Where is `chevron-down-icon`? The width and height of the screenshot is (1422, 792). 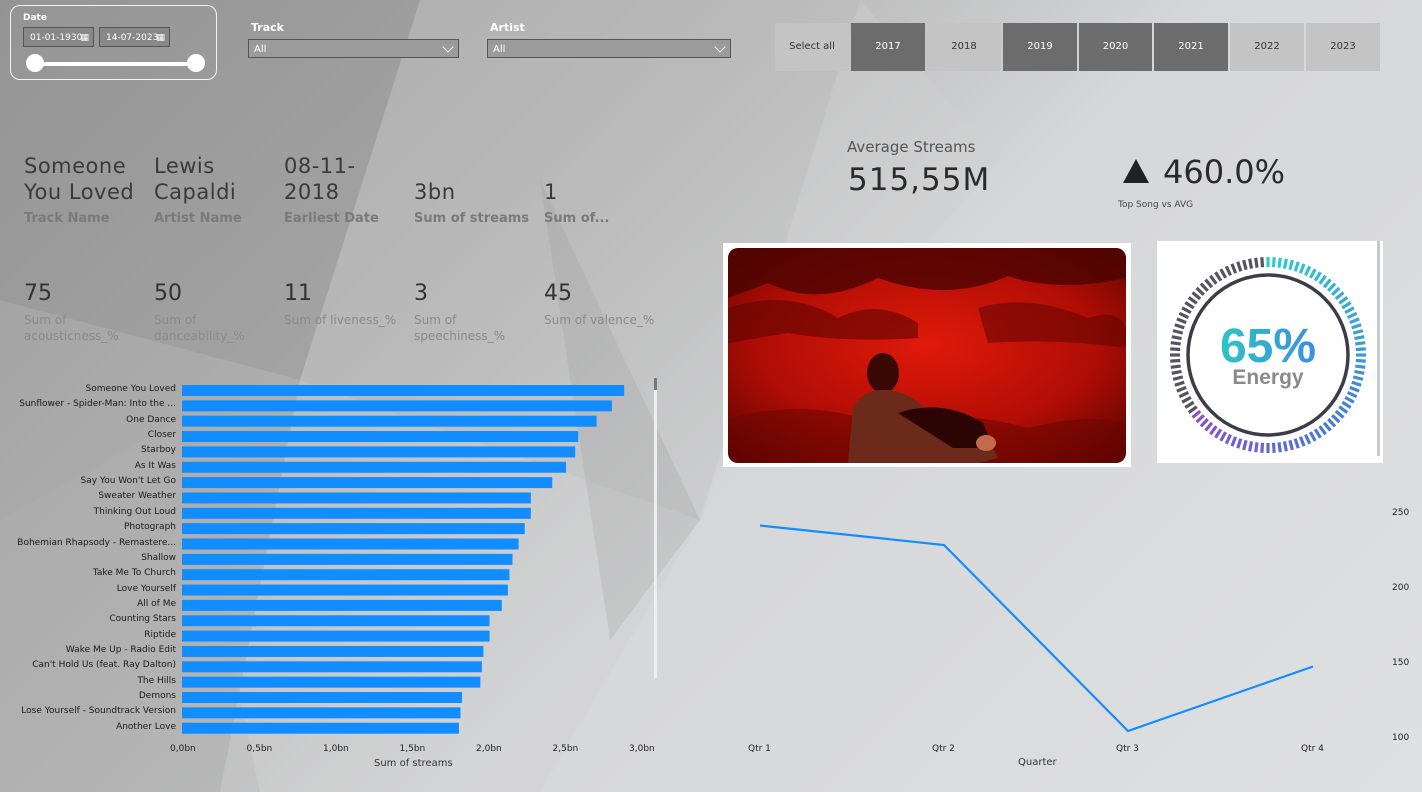 chevron-down-icon is located at coordinates (448, 47).